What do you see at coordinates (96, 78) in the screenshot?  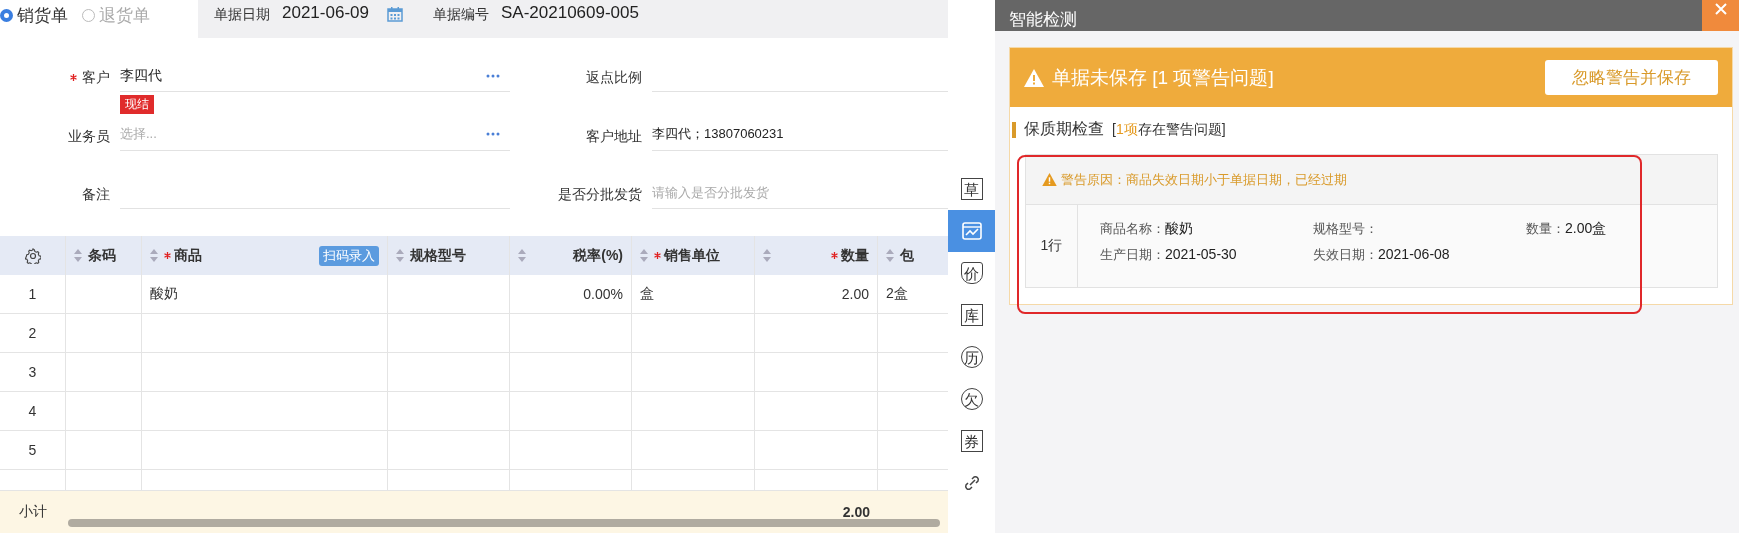 I see `field-label: 客户` at bounding box center [96, 78].